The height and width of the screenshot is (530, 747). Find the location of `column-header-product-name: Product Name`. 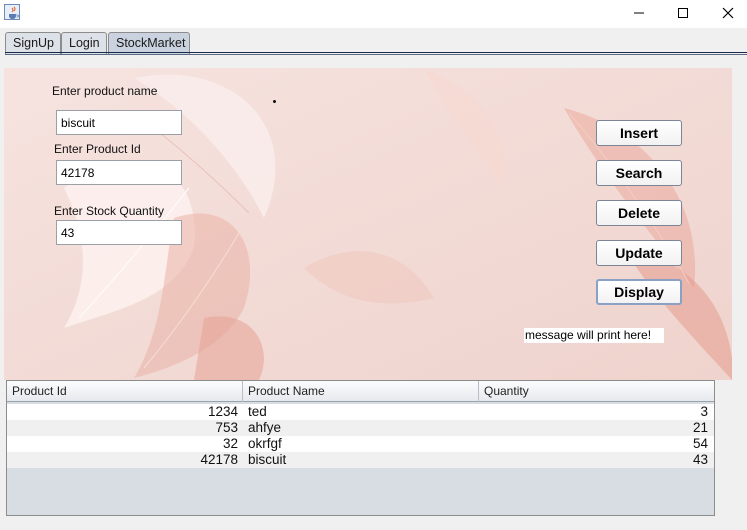

column-header-product-name: Product Name is located at coordinates (361, 391).